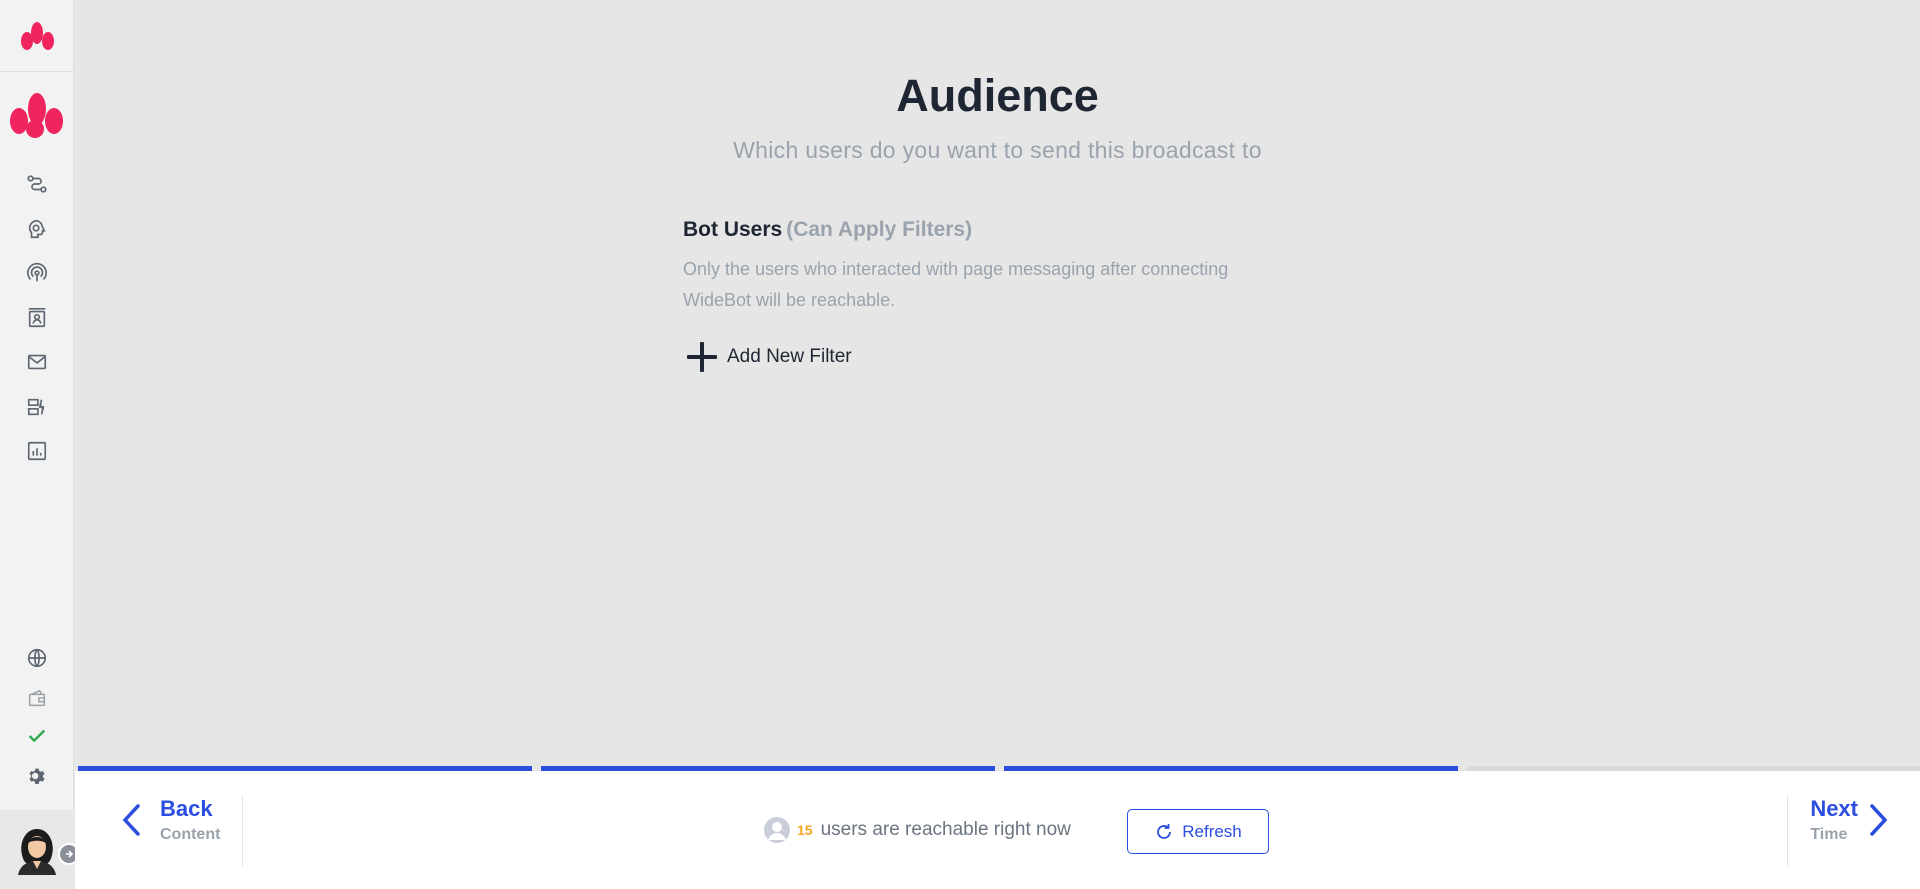 This screenshot has width=1920, height=889. I want to click on bot-logo-icon, so click(36, 115).